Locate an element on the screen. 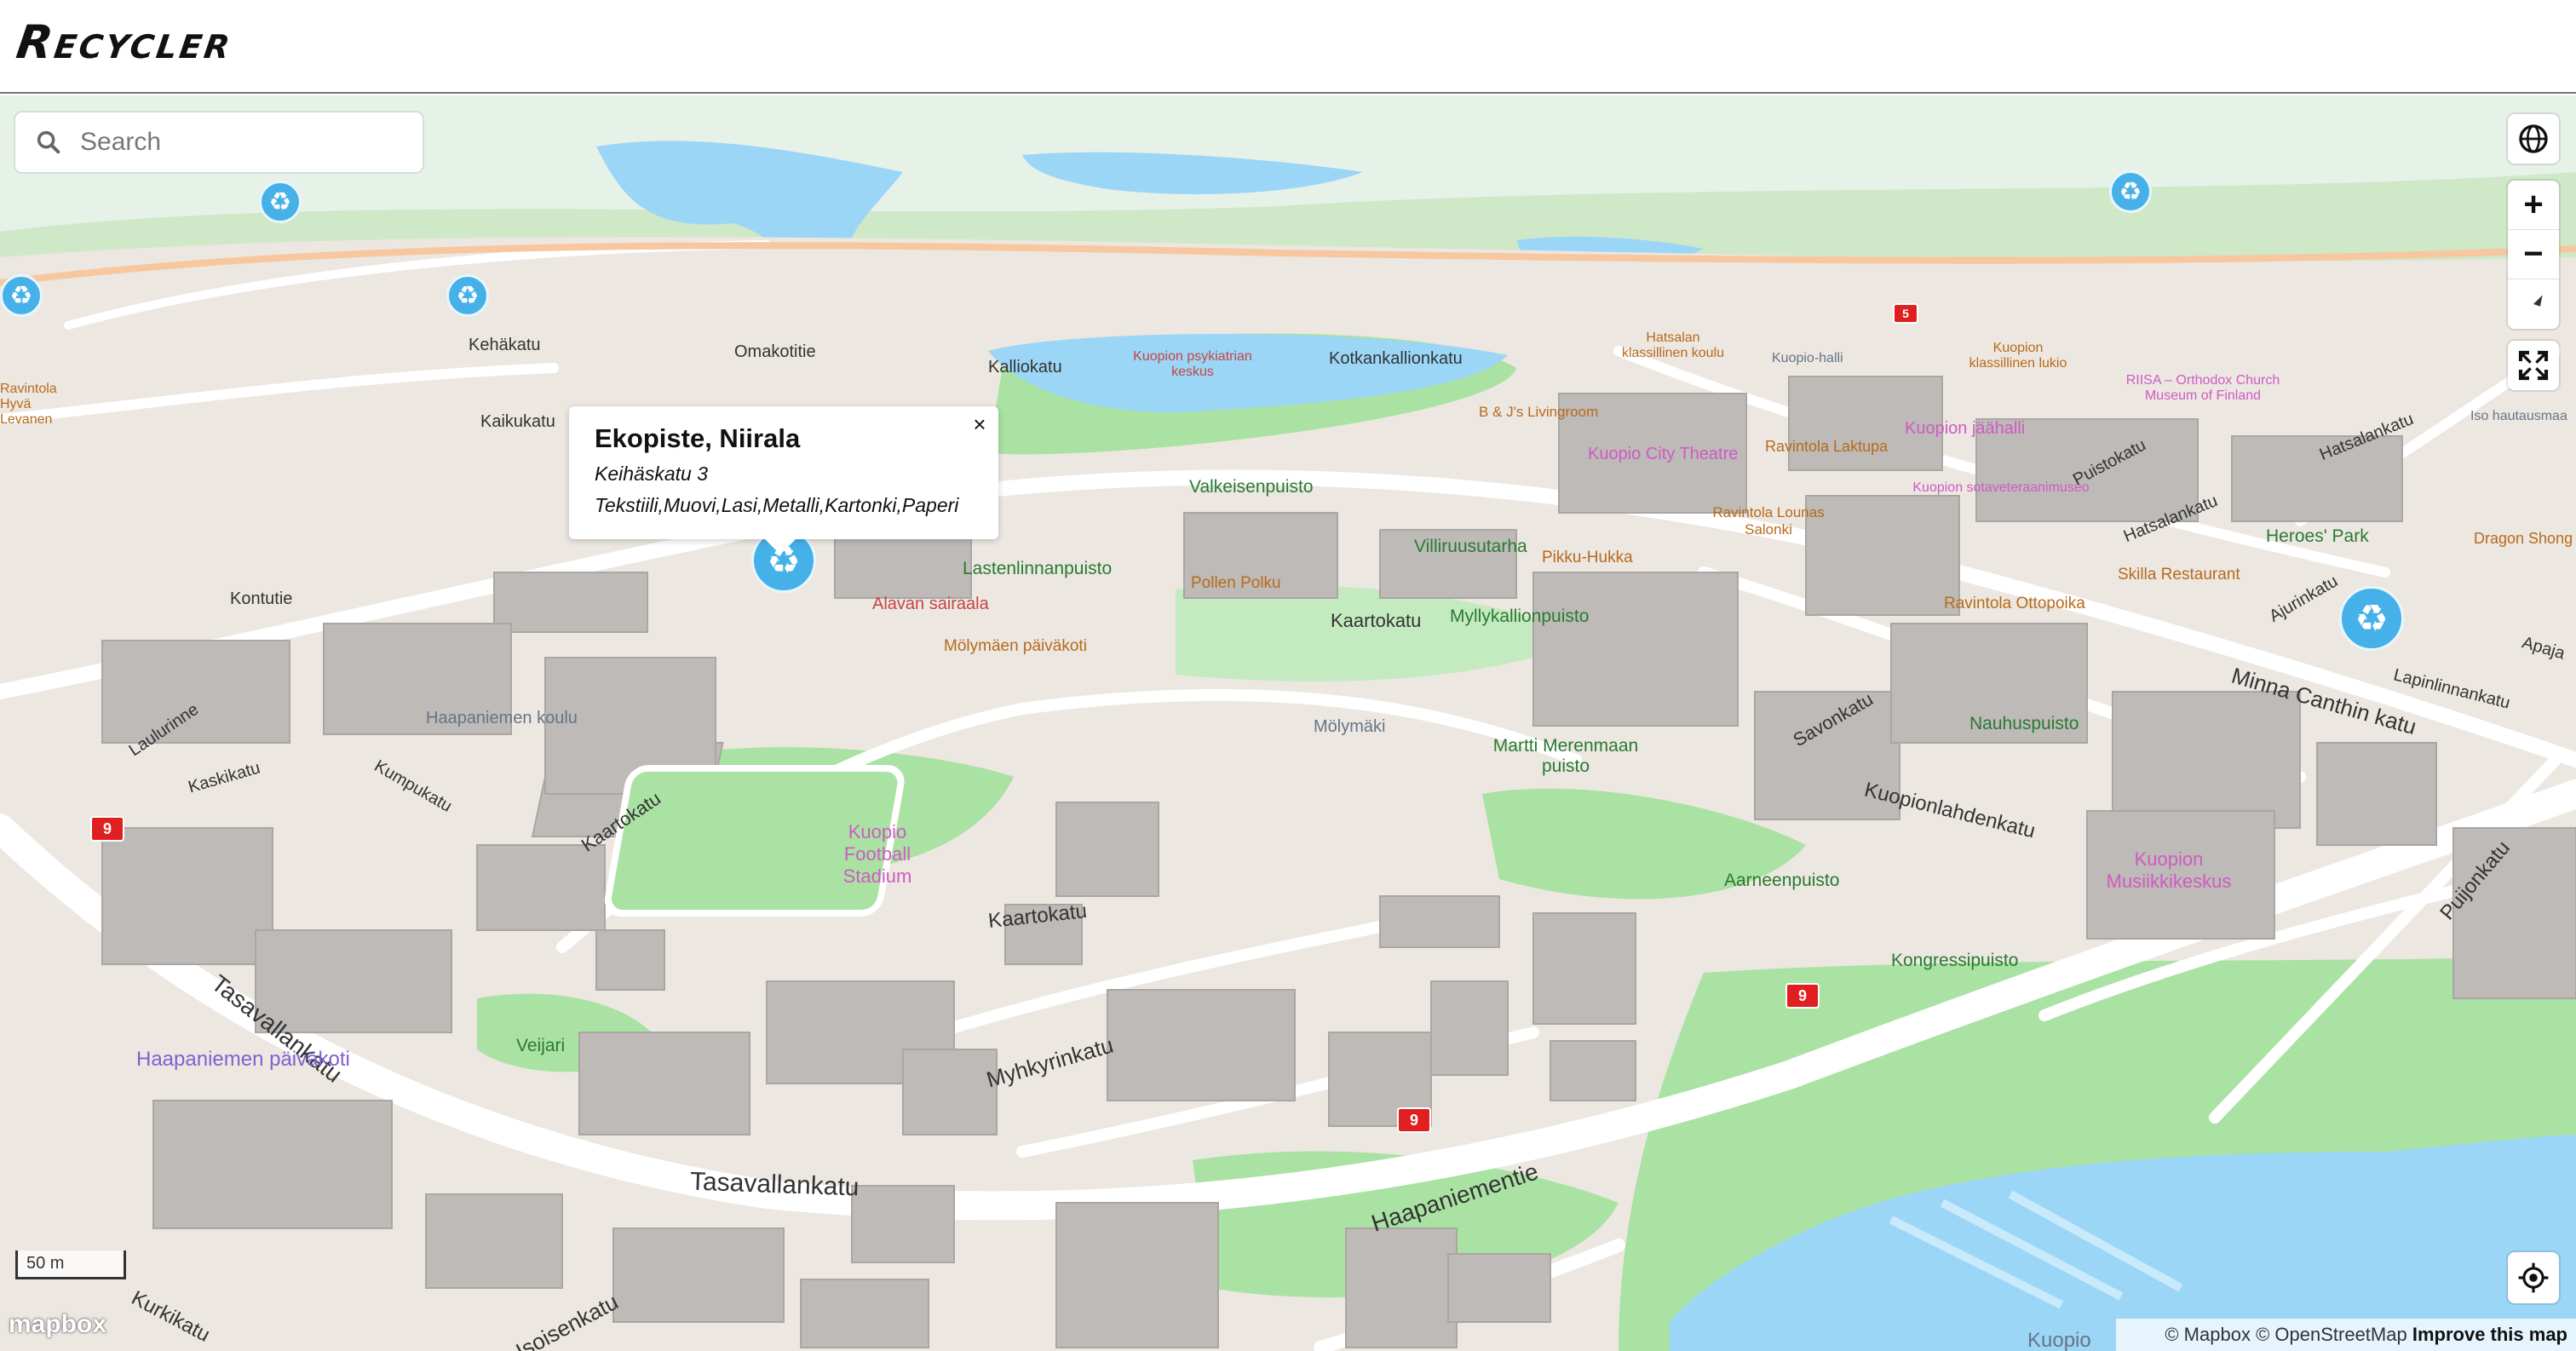 The width and height of the screenshot is (2576, 1351). search-icon is located at coordinates (49, 142).